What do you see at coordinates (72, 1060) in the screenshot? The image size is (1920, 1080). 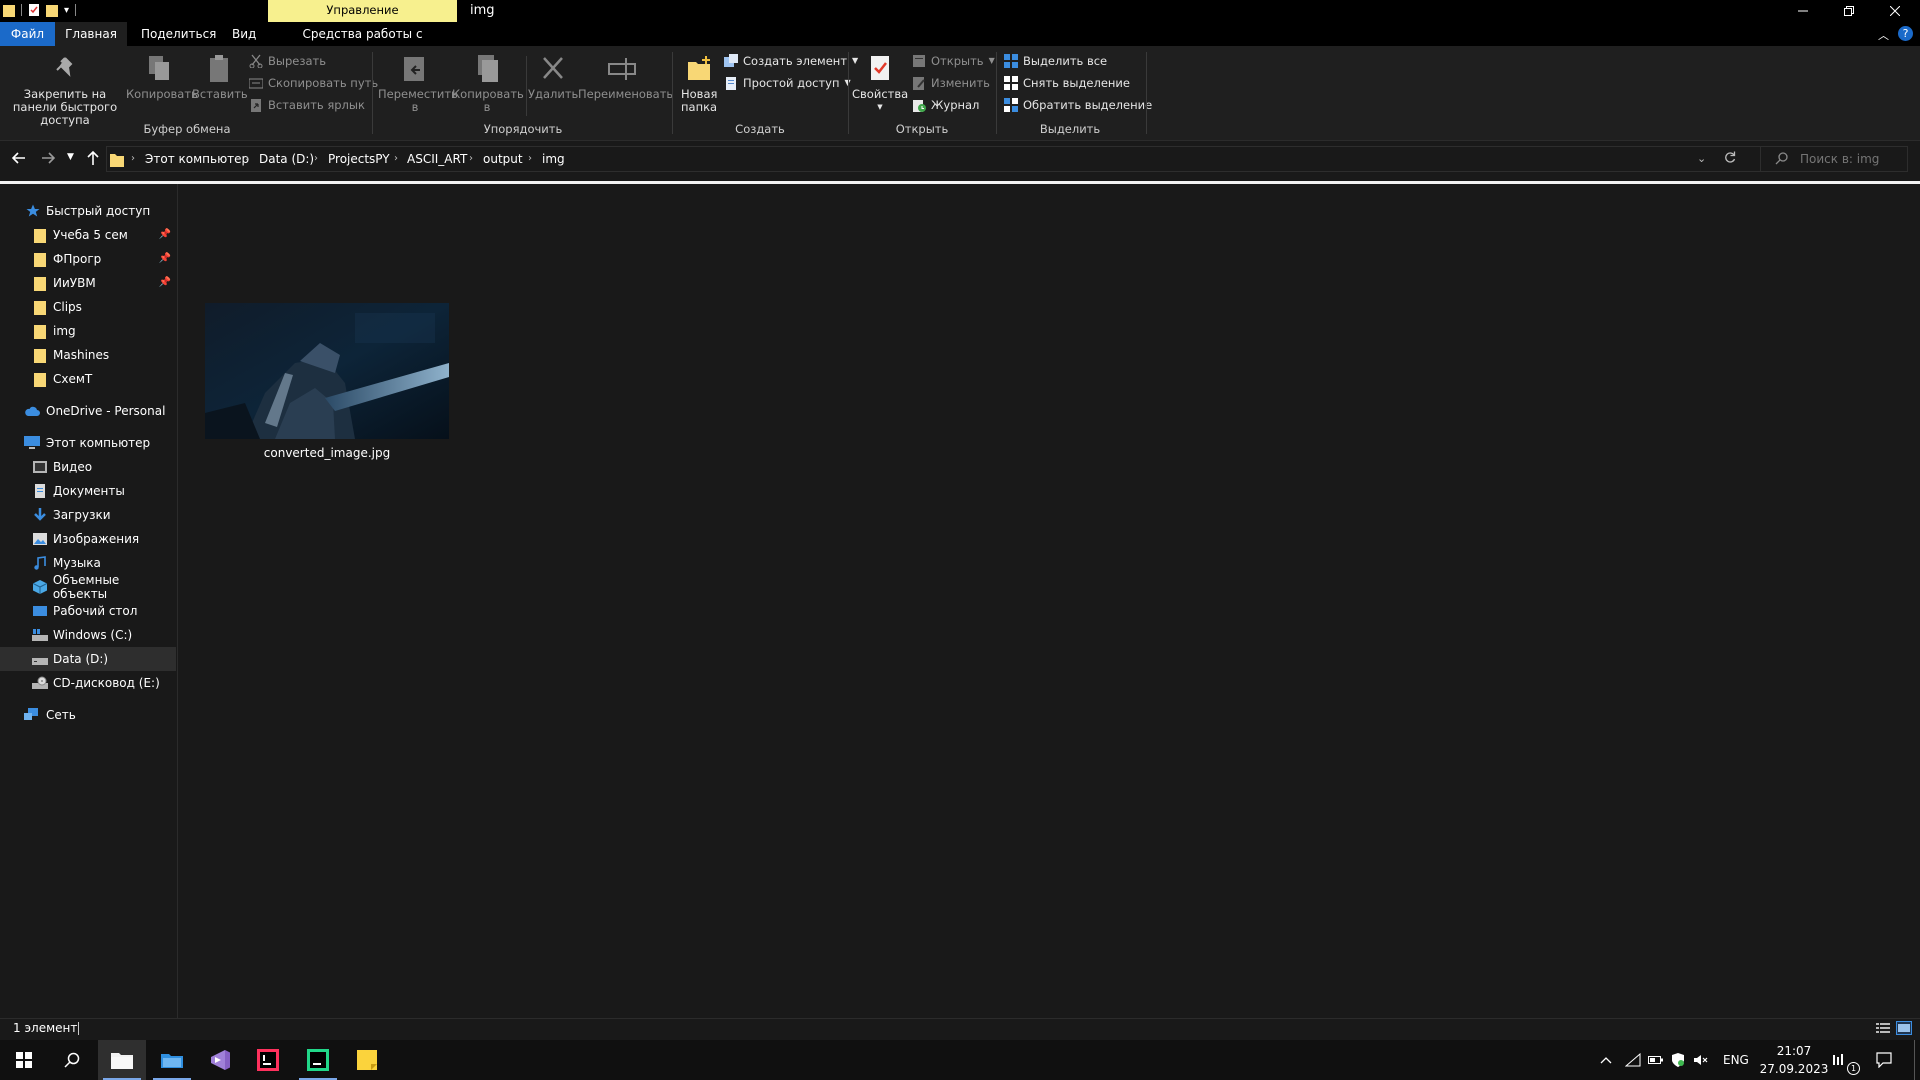 I see `search-button` at bounding box center [72, 1060].